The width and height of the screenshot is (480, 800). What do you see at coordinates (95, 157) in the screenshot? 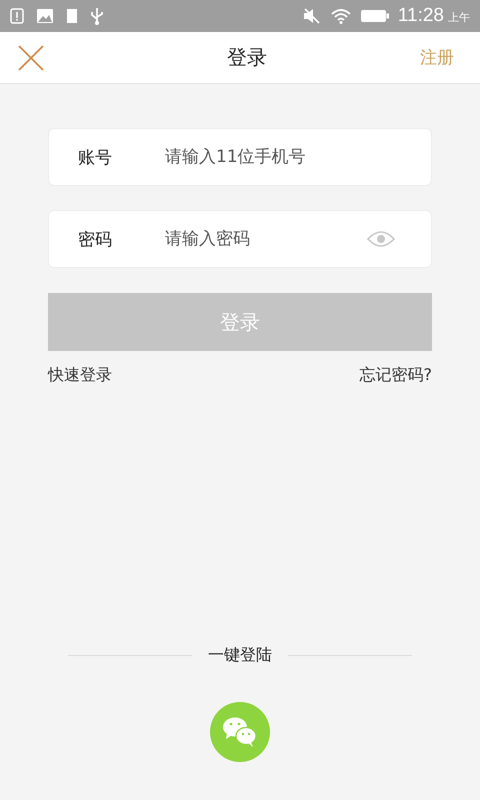
I see `field-label: 账号` at bounding box center [95, 157].